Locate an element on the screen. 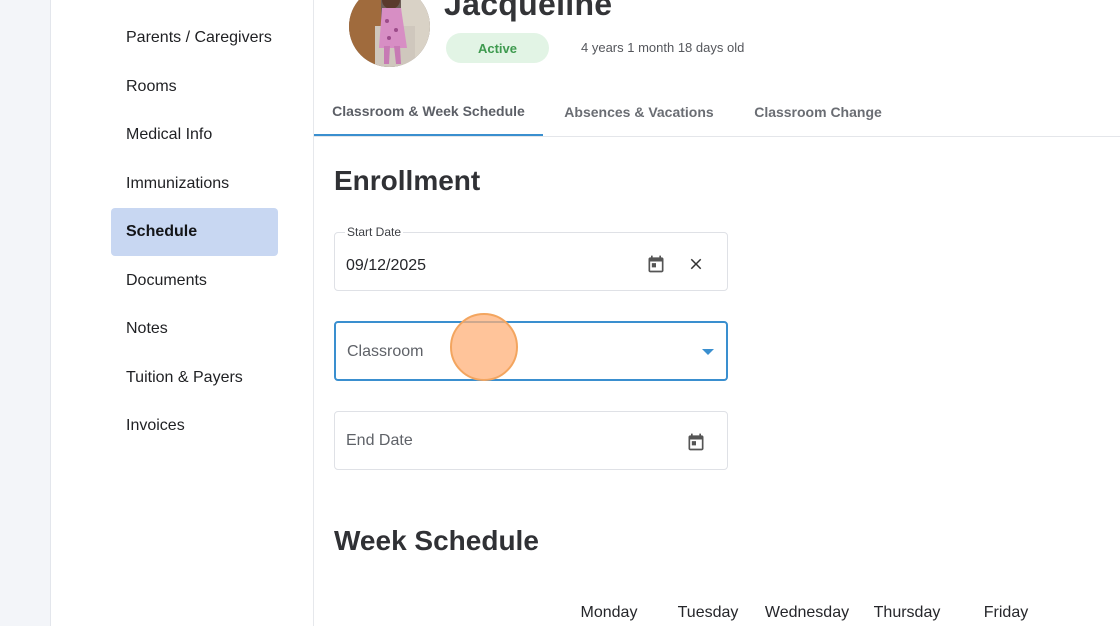 The image size is (1120, 626). avatar is located at coordinates (389, 33).